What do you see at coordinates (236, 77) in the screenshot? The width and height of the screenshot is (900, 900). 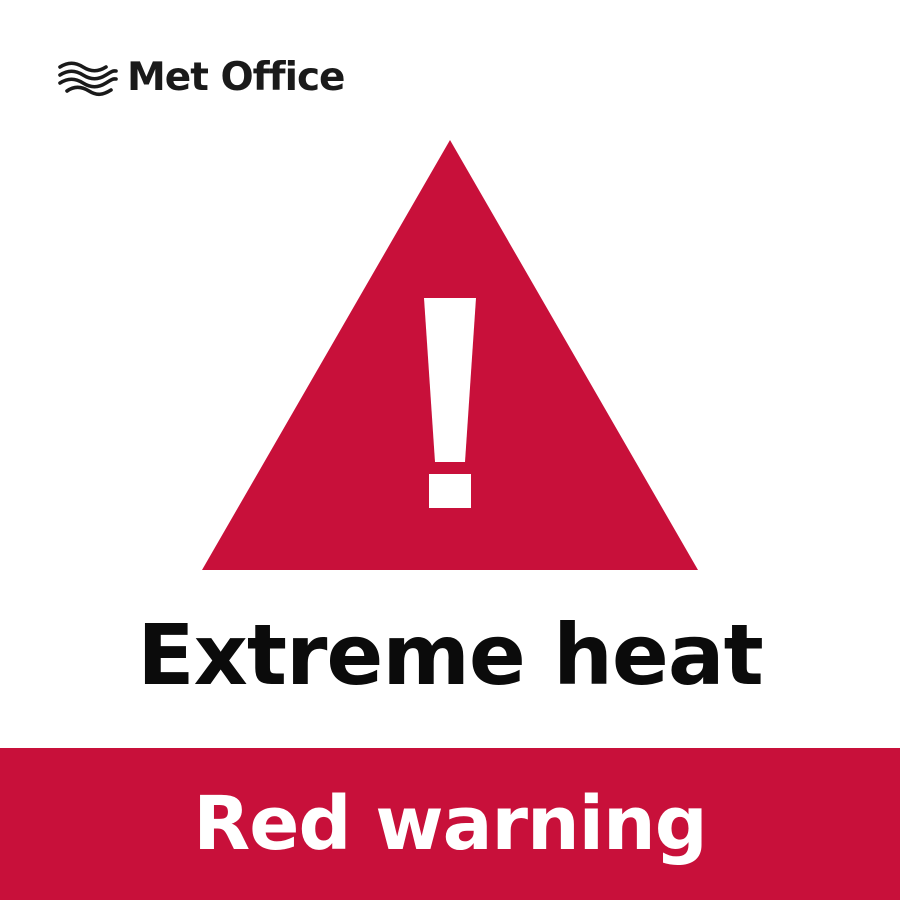 I see `brand-name: Met Office` at bounding box center [236, 77].